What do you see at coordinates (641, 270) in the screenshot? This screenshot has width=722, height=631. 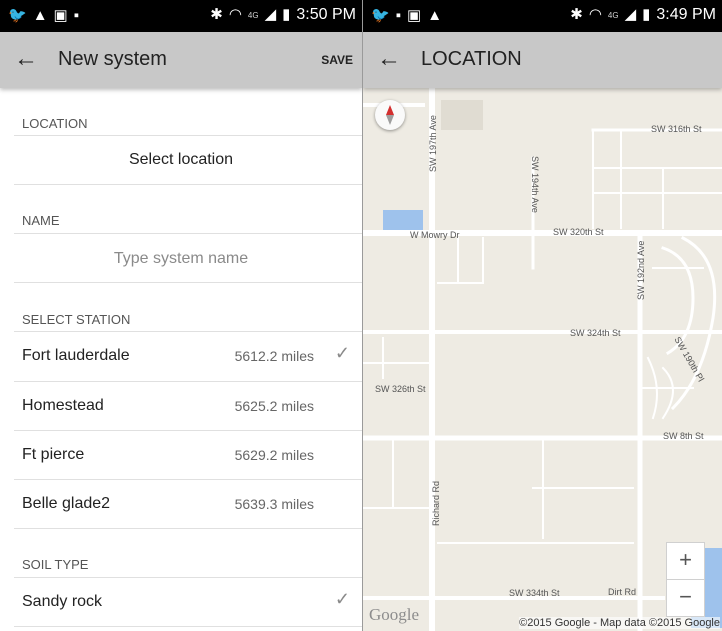 I see `street-label: SW 192nd Ave` at bounding box center [641, 270].